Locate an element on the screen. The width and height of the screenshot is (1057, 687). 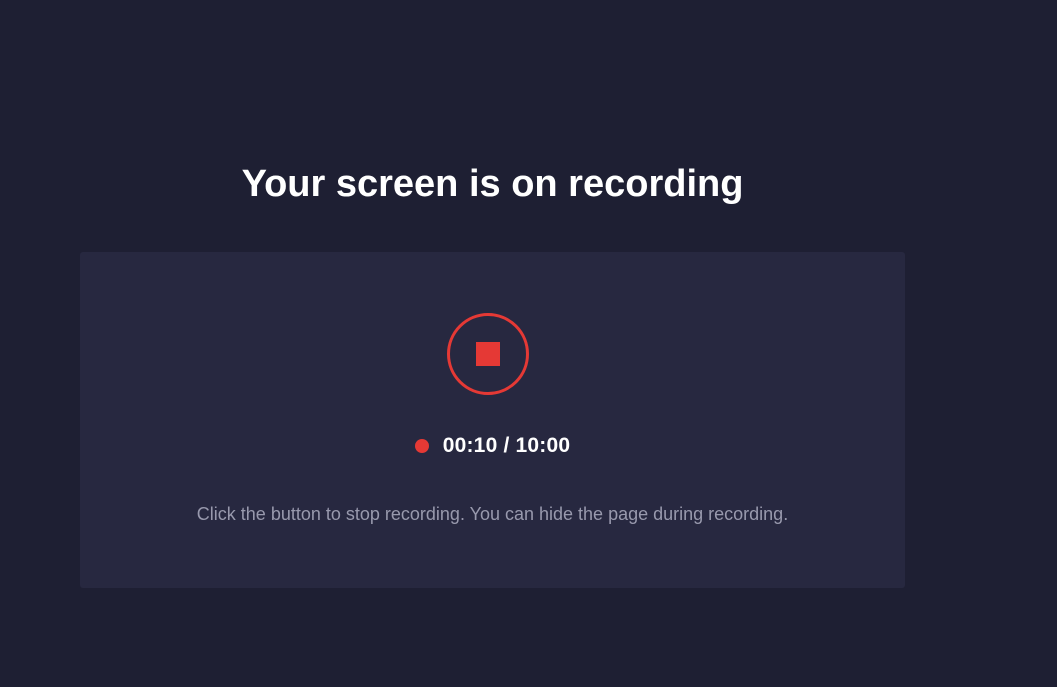
page-title: Your screen is on recording is located at coordinates (492, 184).